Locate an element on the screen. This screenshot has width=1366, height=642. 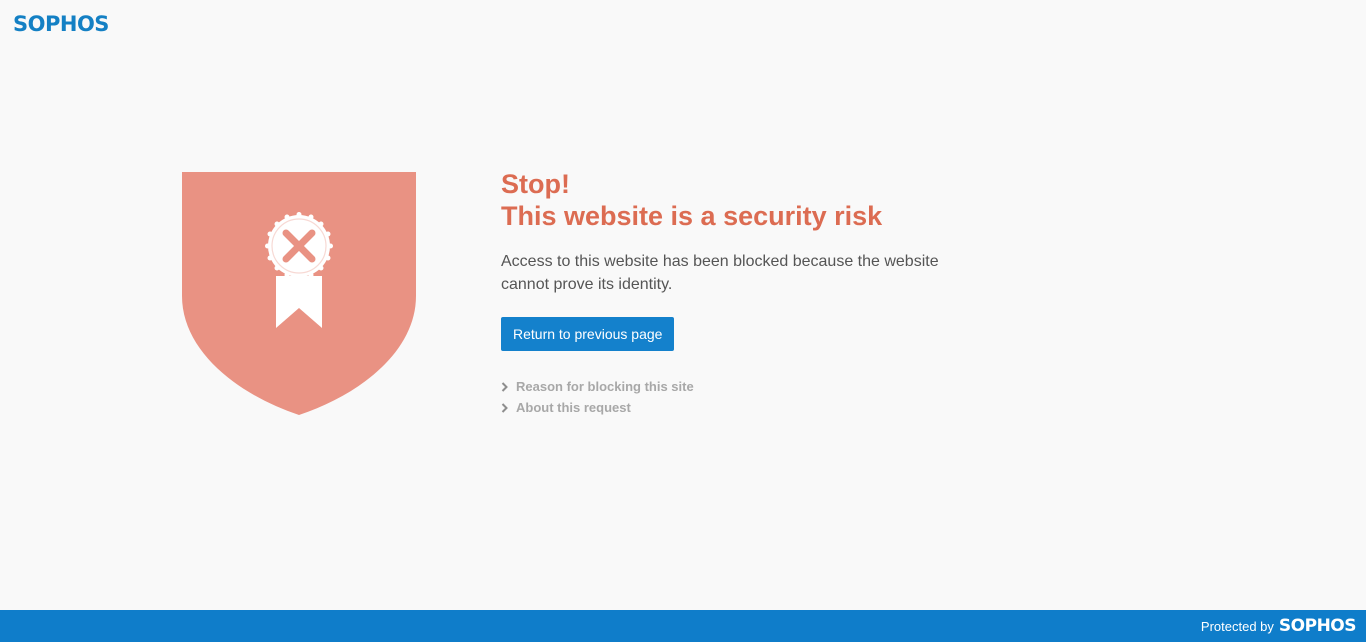
about-request-link: About this request is located at coordinates (741, 407).